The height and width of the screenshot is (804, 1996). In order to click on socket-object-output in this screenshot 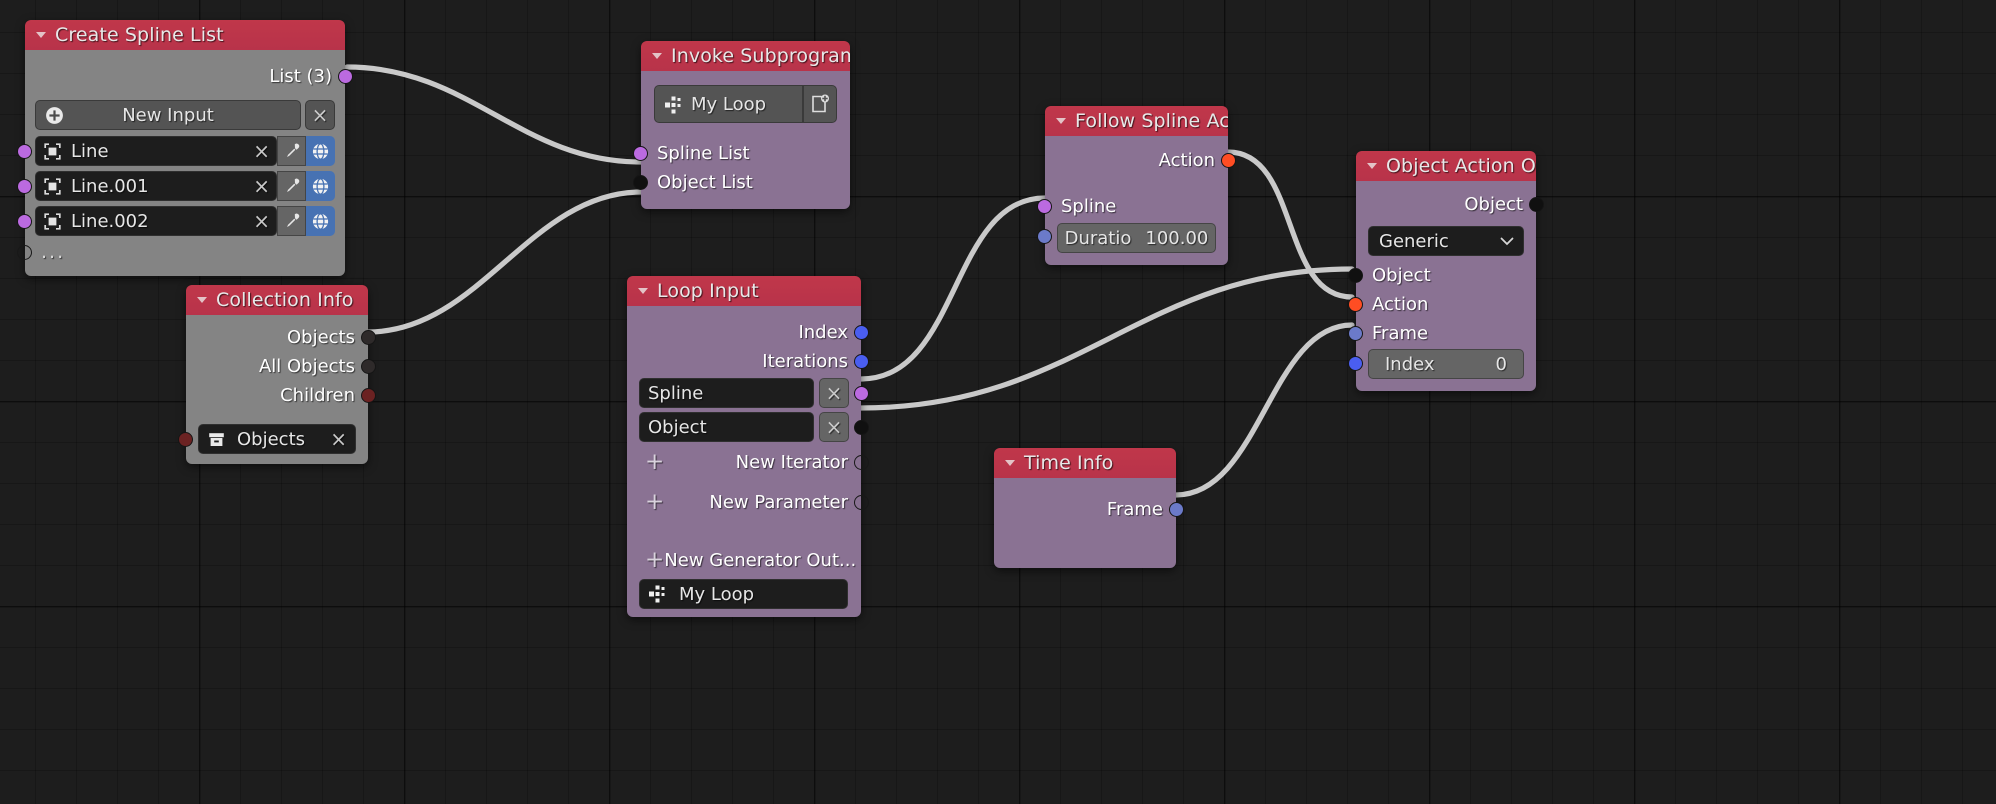, I will do `click(1536, 204)`.